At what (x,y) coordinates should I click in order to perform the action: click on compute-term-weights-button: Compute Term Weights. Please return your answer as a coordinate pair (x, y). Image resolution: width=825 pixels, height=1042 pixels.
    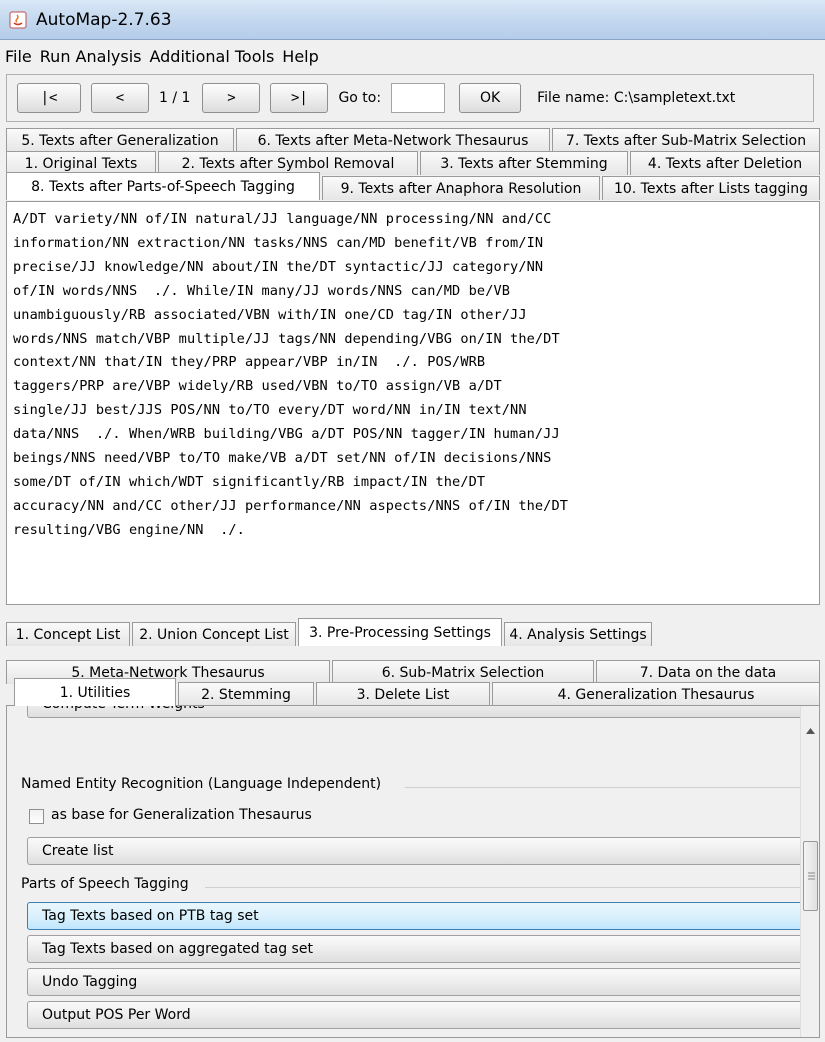
    Looking at the image, I should click on (415, 712).